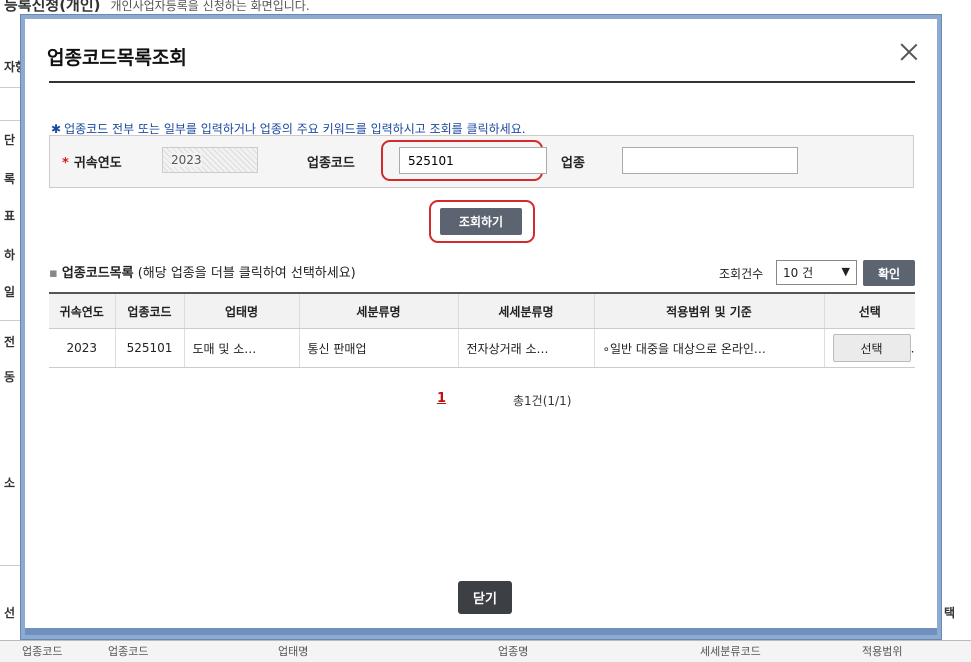  What do you see at coordinates (473, 160) in the screenshot?
I see `code-input` at bounding box center [473, 160].